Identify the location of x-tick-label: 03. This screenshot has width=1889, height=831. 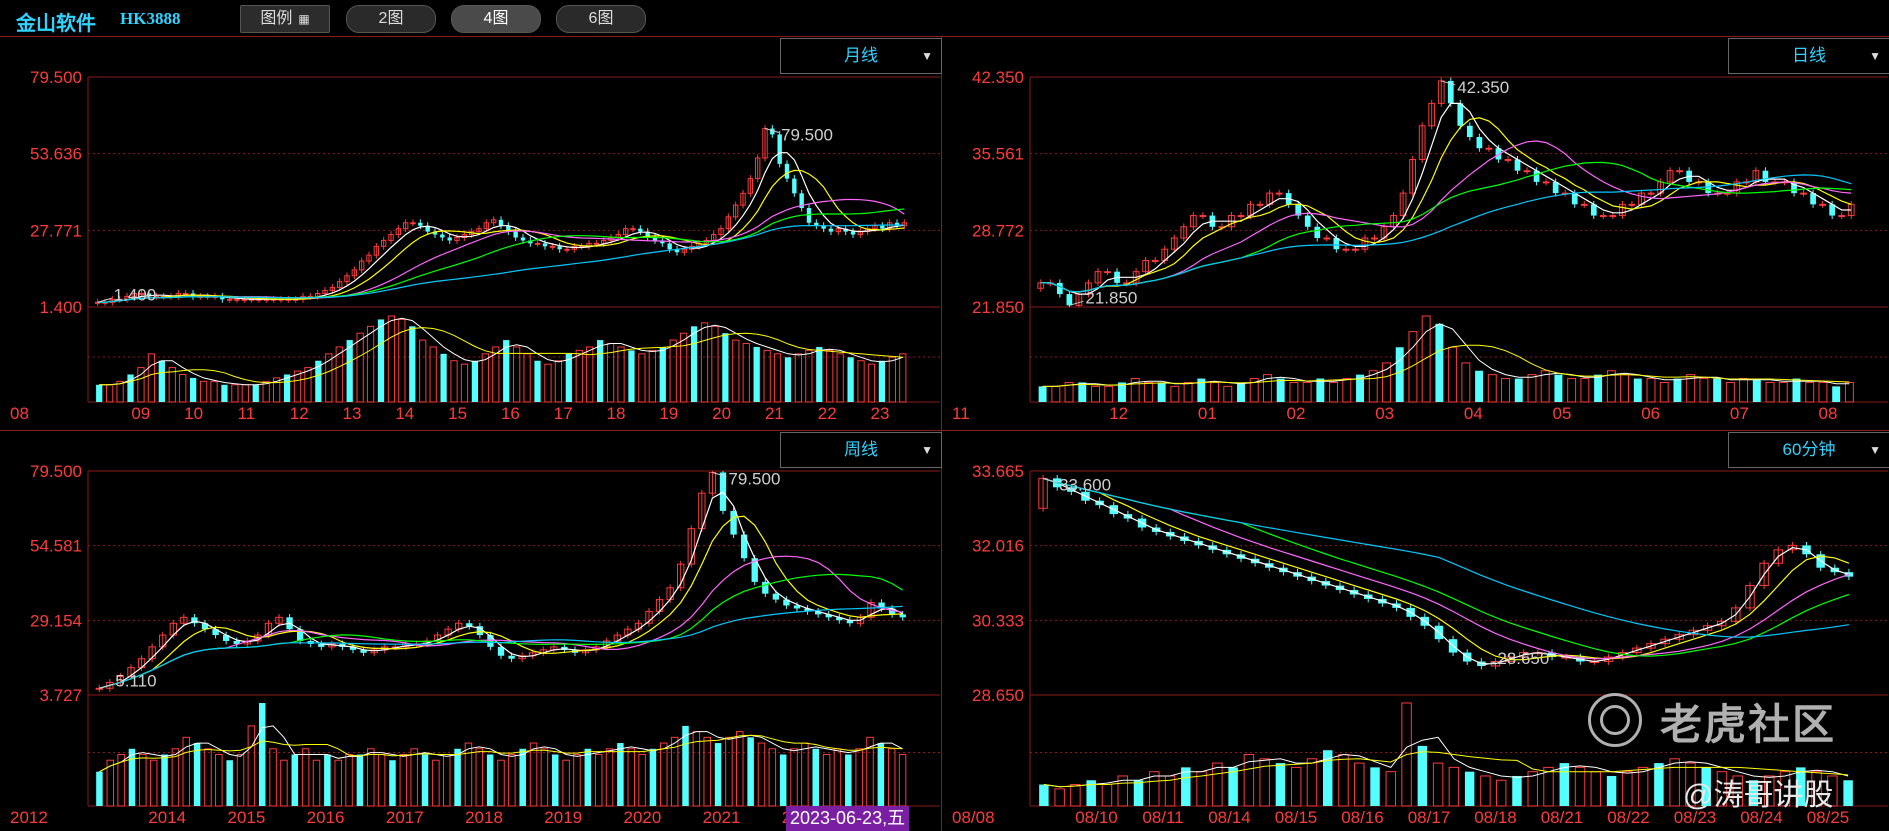
(1384, 413).